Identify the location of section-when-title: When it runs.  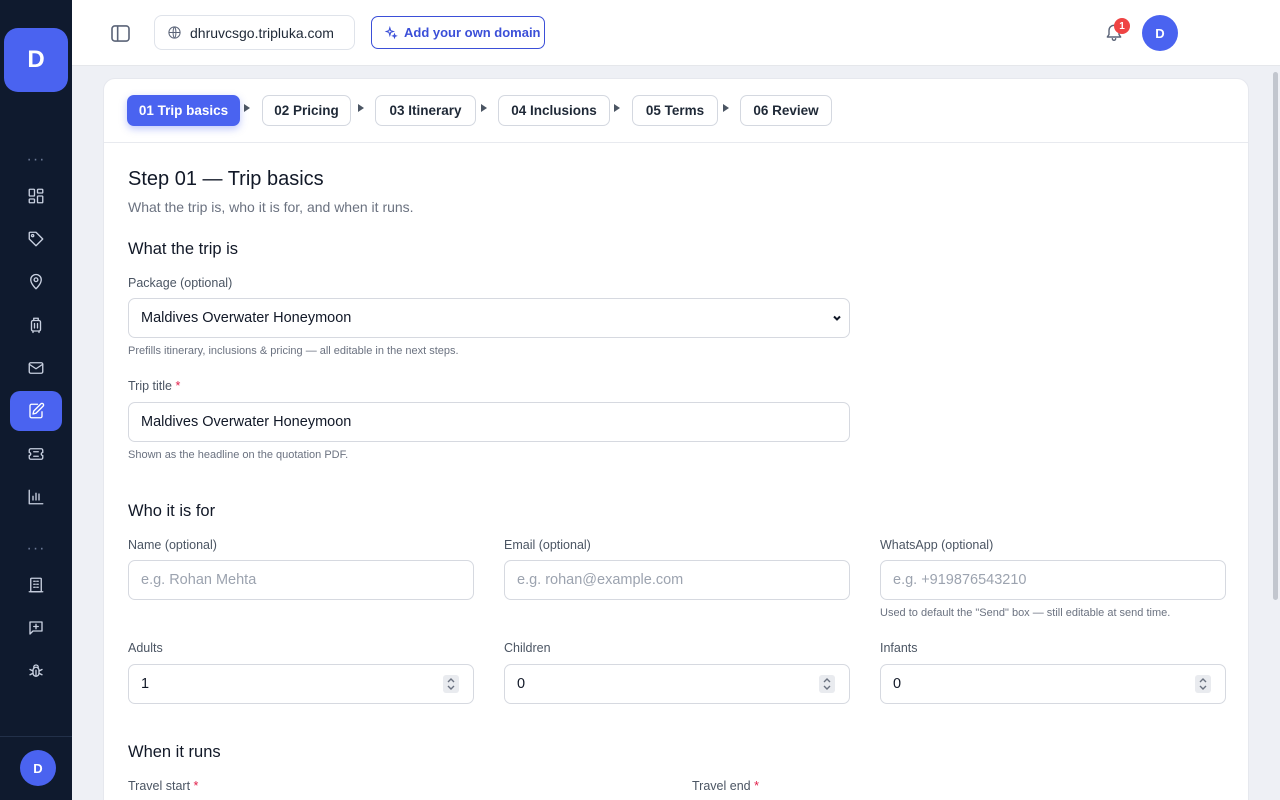
(174, 752).